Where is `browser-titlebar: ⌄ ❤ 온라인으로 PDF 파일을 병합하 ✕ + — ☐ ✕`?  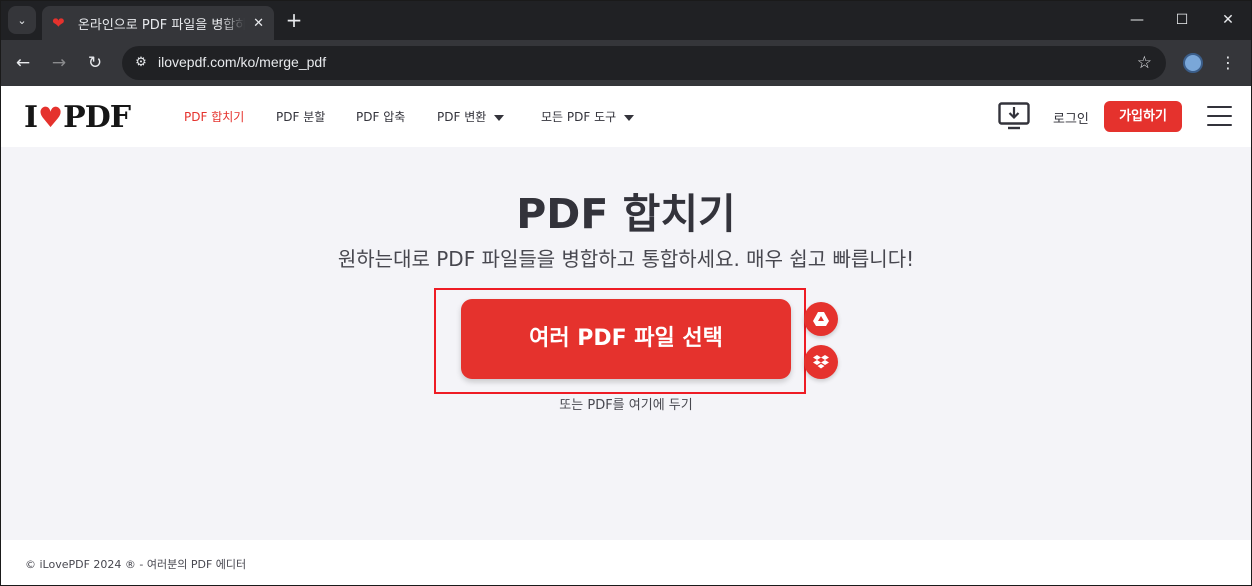
browser-titlebar: ⌄ ❤ 온라인으로 PDF 파일을 병합하 ✕ + — ☐ ✕ is located at coordinates (626, 20).